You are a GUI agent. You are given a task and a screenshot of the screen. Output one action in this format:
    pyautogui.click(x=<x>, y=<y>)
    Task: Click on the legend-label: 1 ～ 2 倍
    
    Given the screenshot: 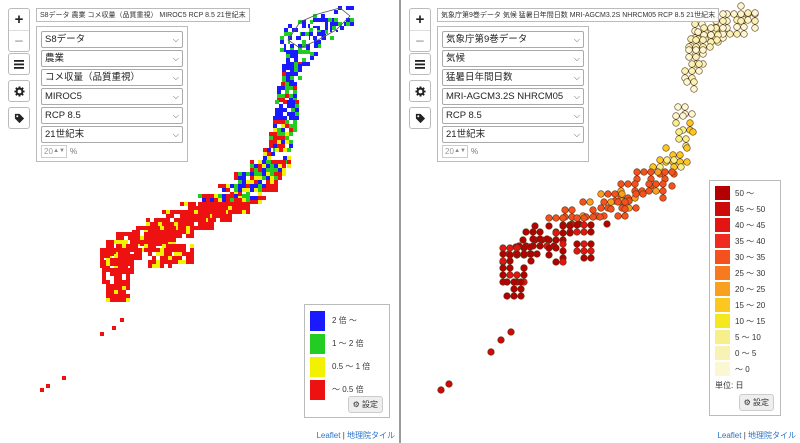 What is the action you would take?
    pyautogui.click(x=348, y=343)
    